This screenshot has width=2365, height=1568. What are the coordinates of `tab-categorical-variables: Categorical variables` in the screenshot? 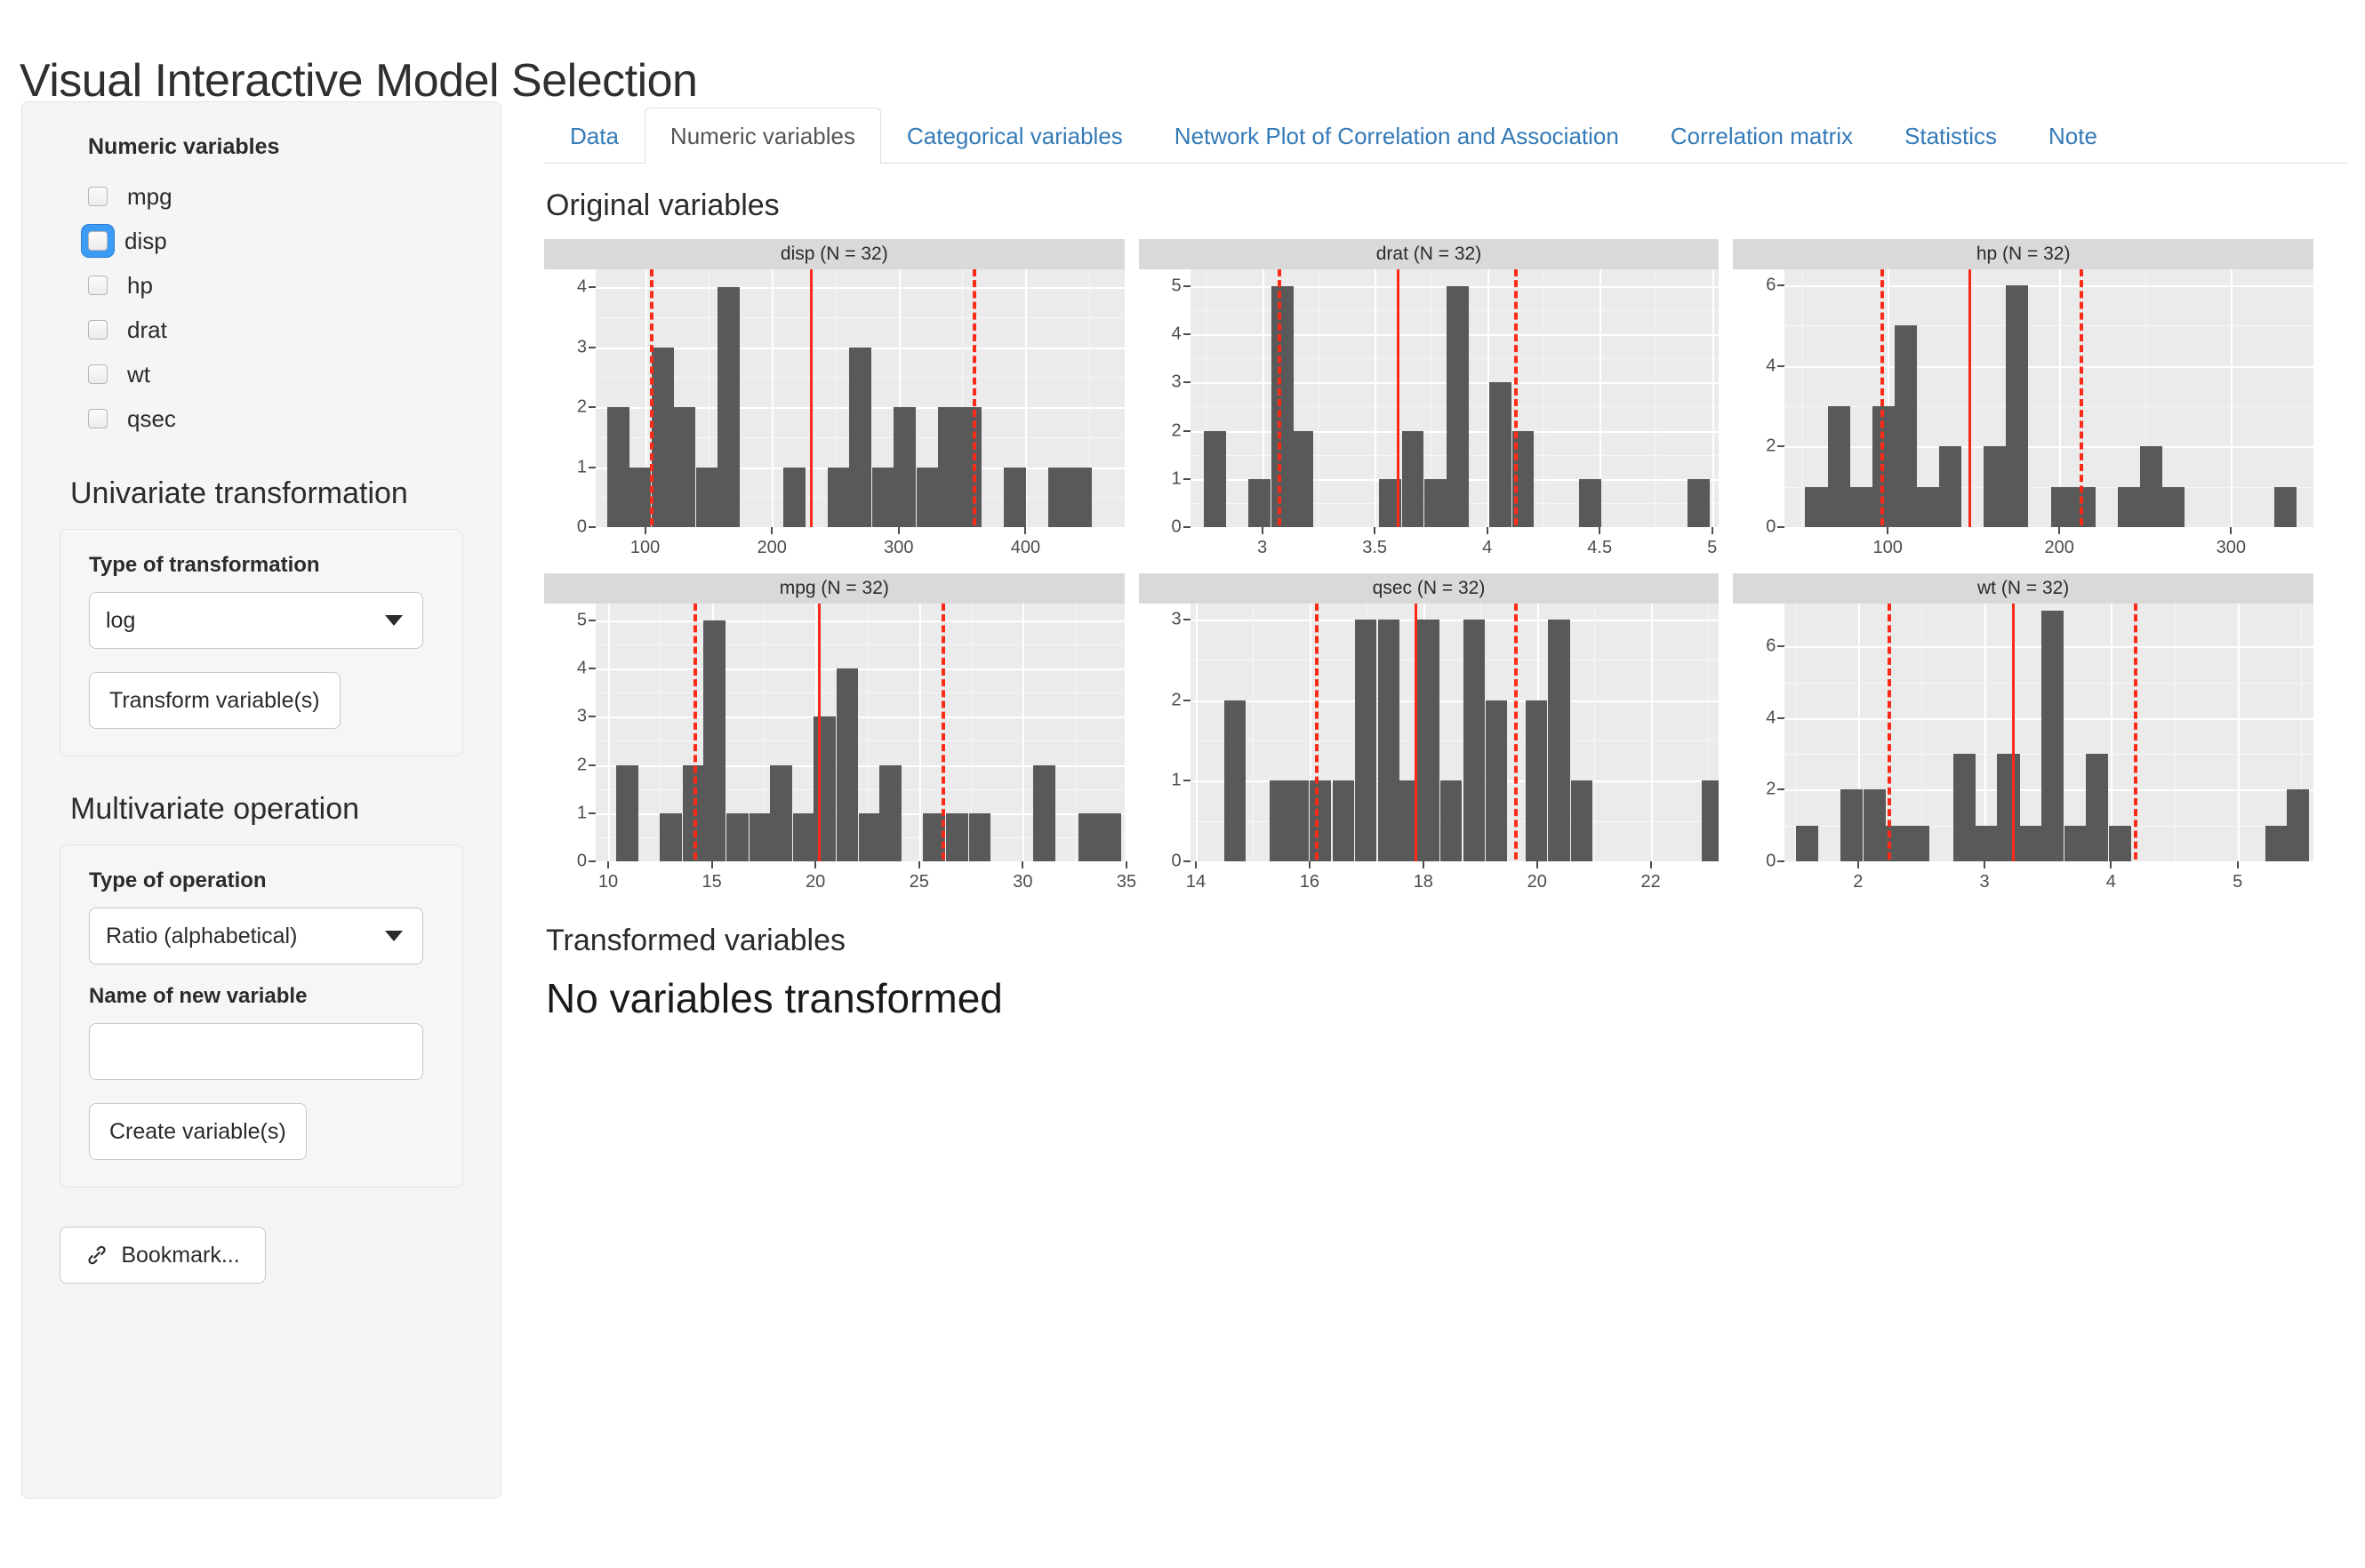 It's located at (1015, 136).